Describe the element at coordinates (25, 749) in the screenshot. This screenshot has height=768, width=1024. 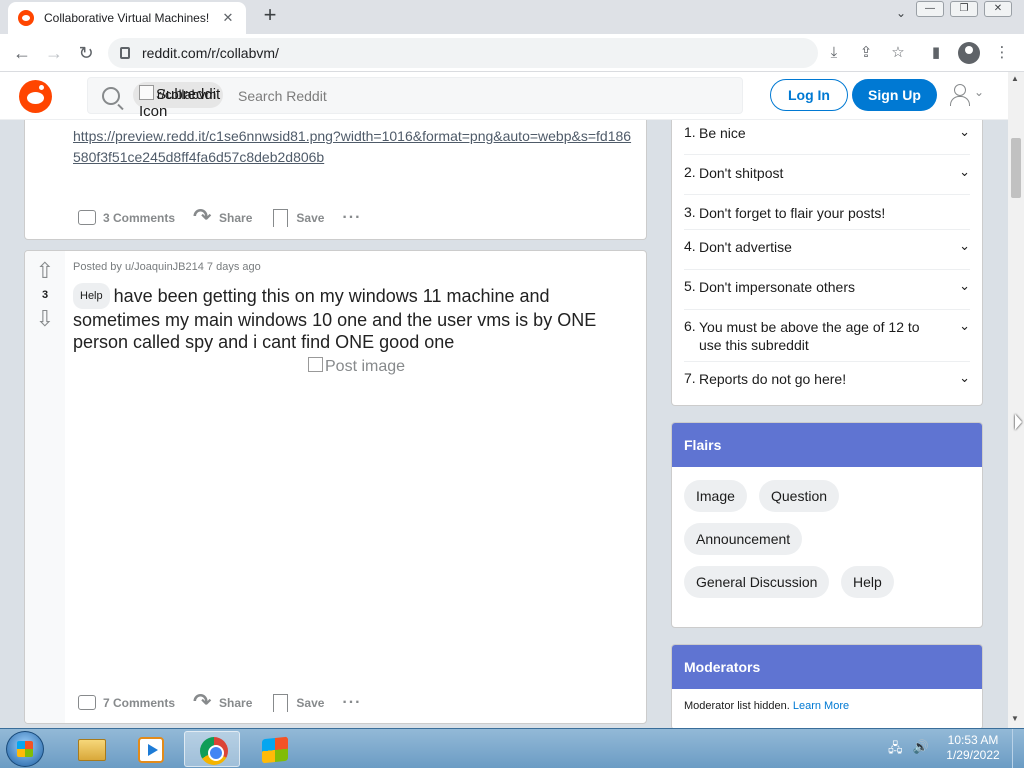
I see `start-button` at that location.